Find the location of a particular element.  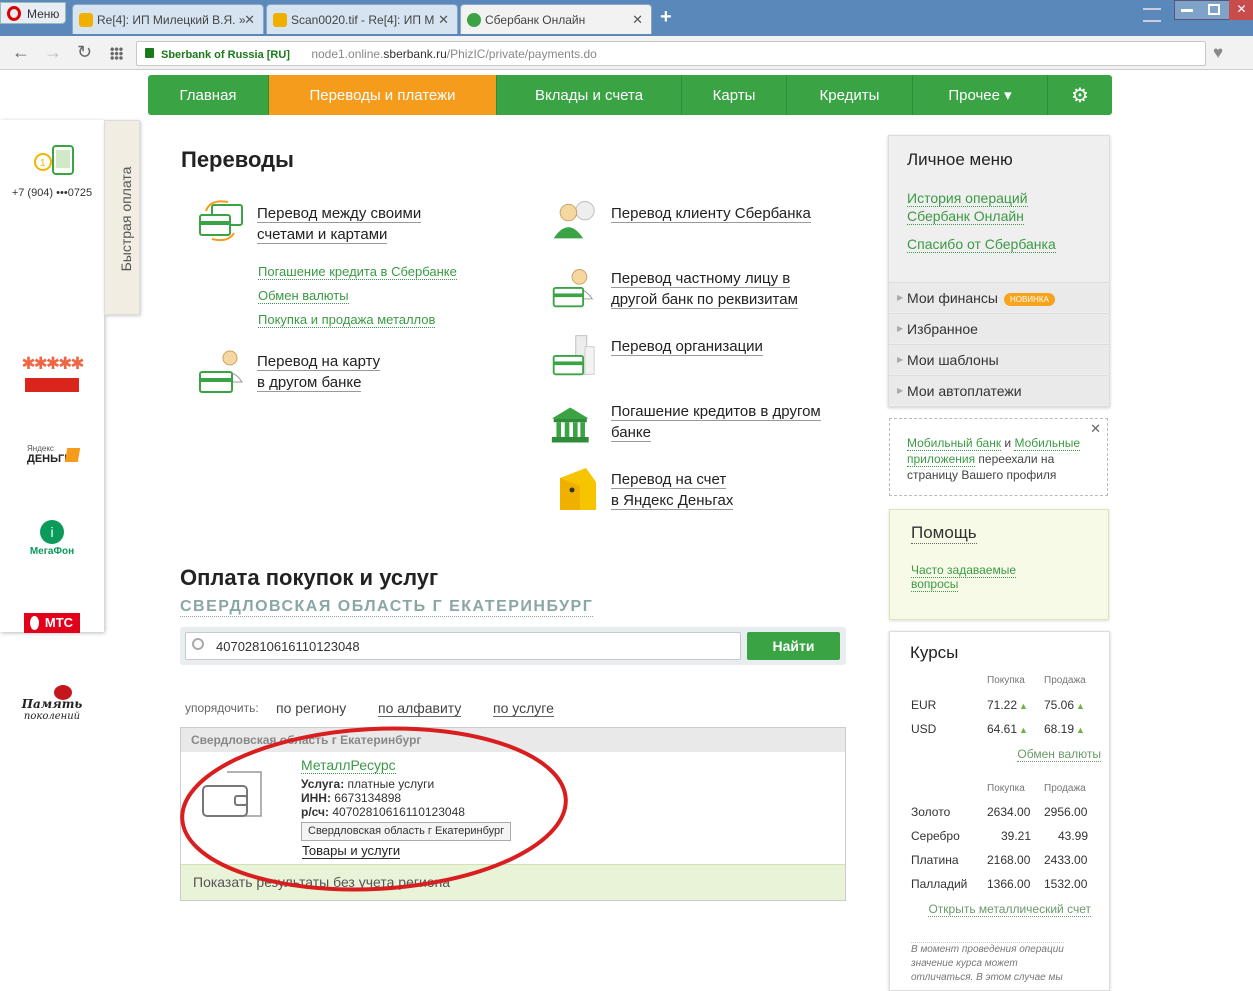

spasibo-link: Спасибо от Сбербанка is located at coordinates (981, 244).